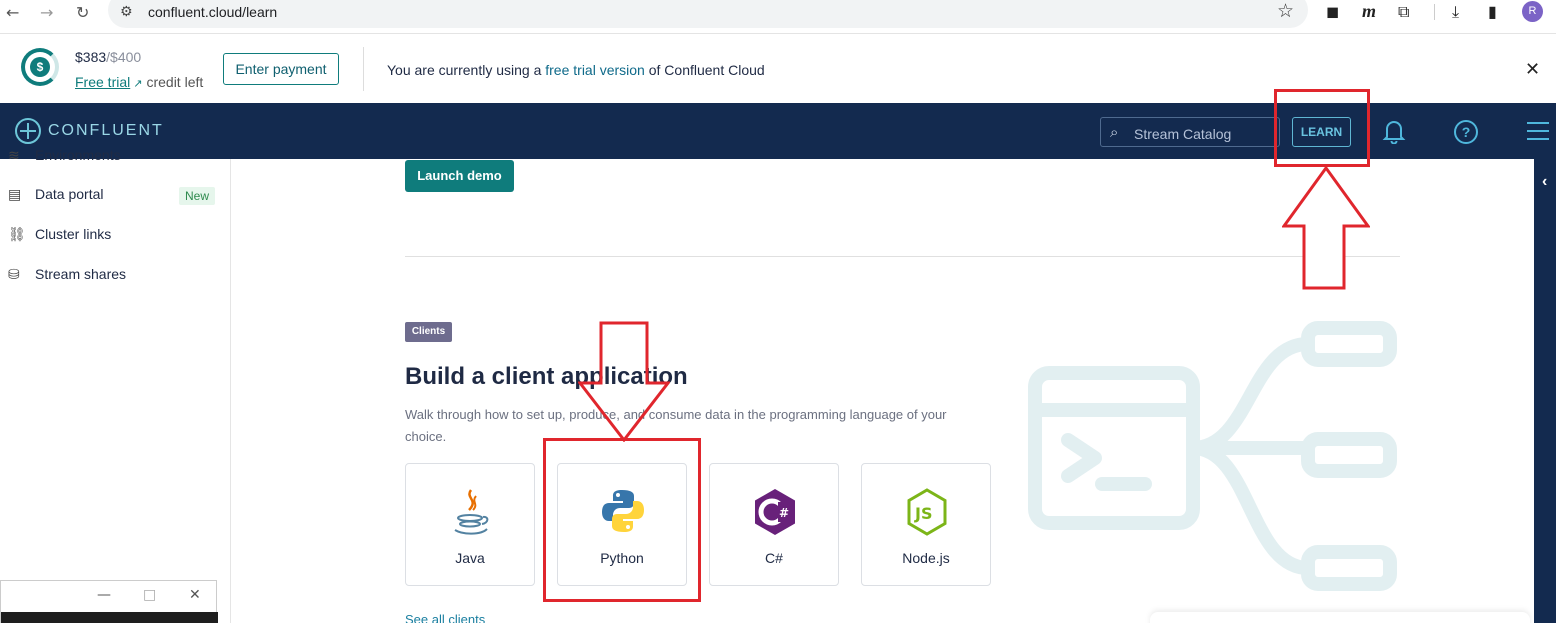 The height and width of the screenshot is (623, 1556). I want to click on free-trial-version-link: free trial version, so click(595, 70).